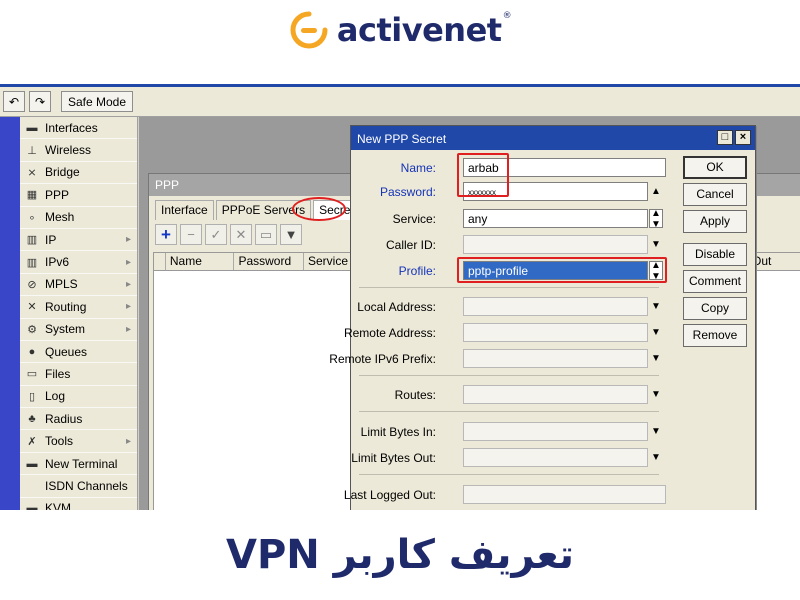 The image size is (800, 600). What do you see at coordinates (553, 138) in the screenshot?
I see `dialog-title: New PPP Secret □ ×` at bounding box center [553, 138].